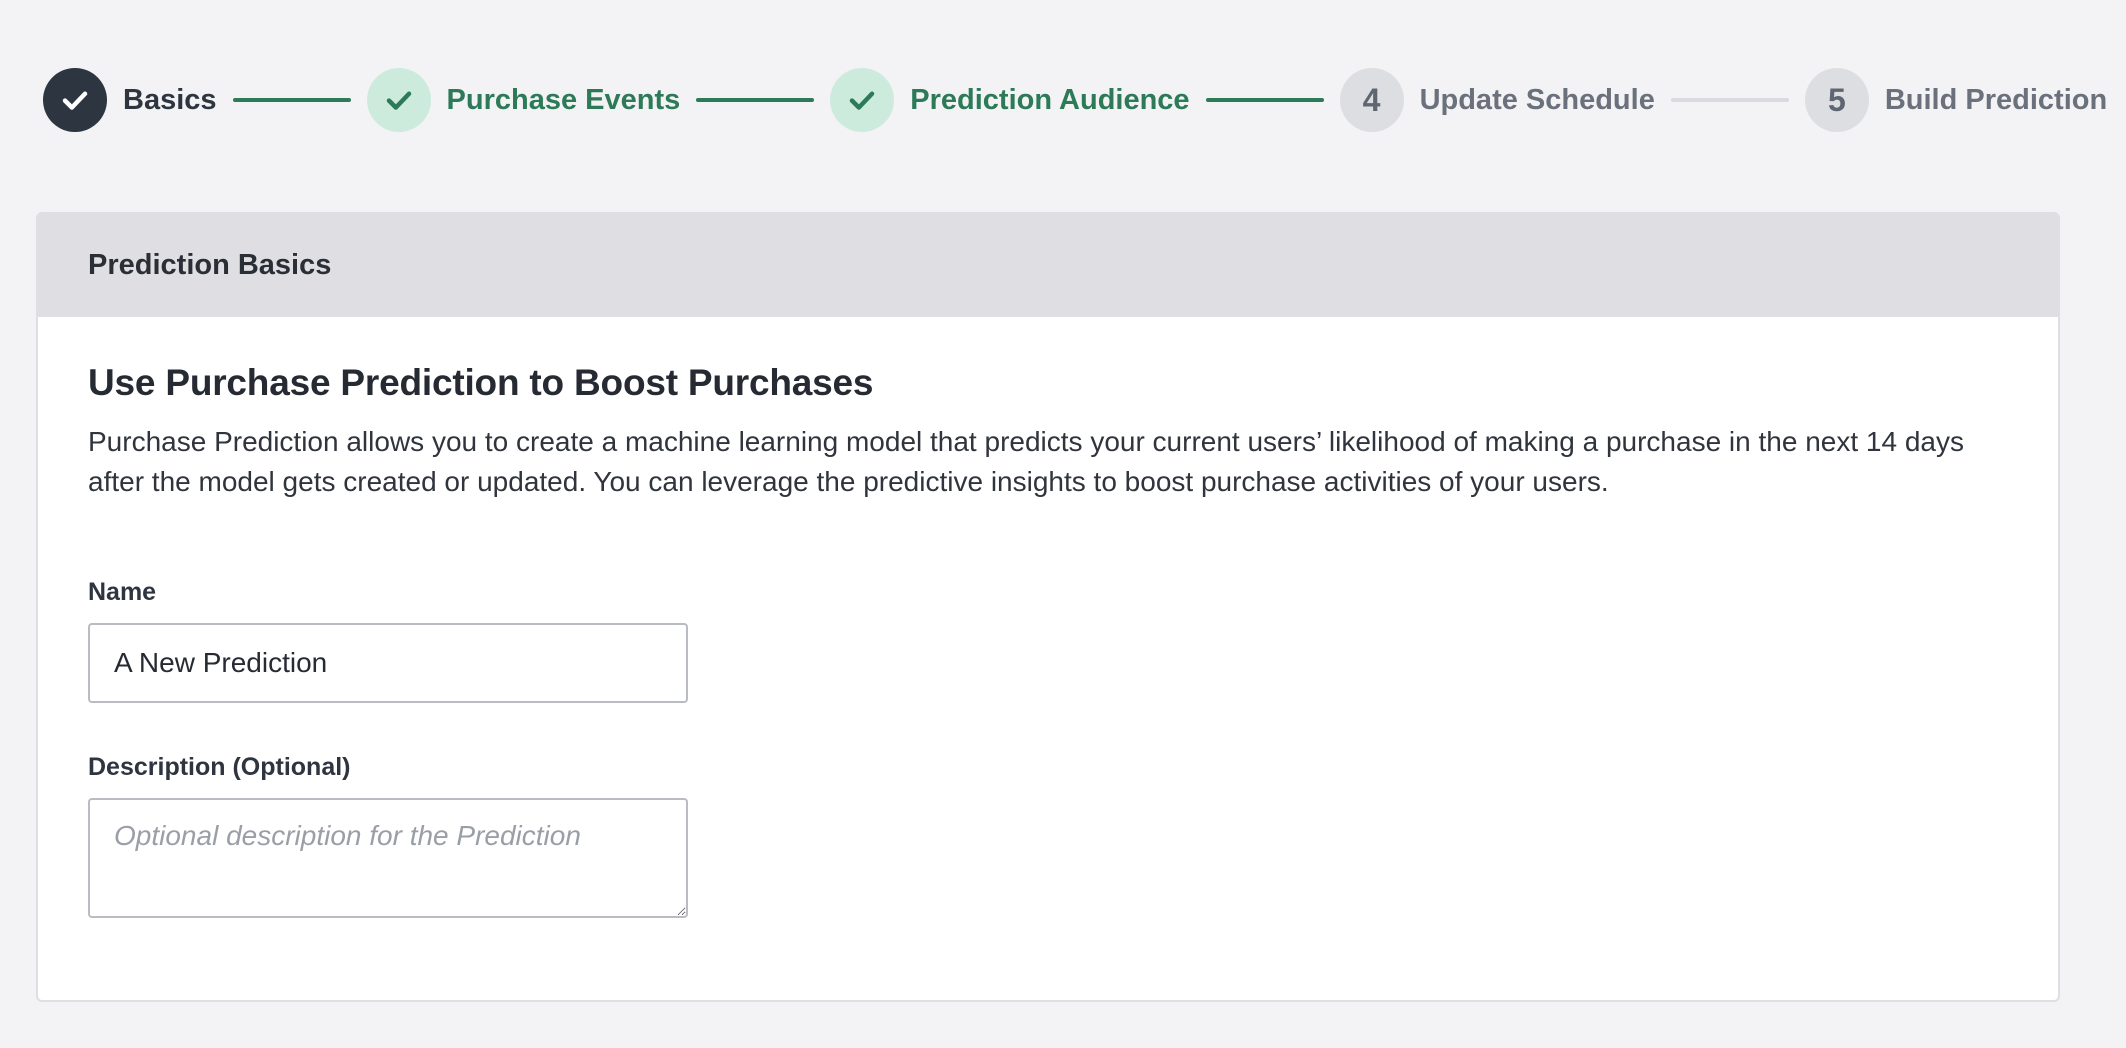  Describe the element at coordinates (1836, 100) in the screenshot. I see `step-build-prediction-number: 5` at that location.